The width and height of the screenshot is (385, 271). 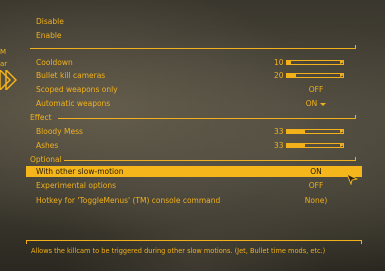 What do you see at coordinates (352, 179) in the screenshot?
I see `cursor-icon` at bounding box center [352, 179].